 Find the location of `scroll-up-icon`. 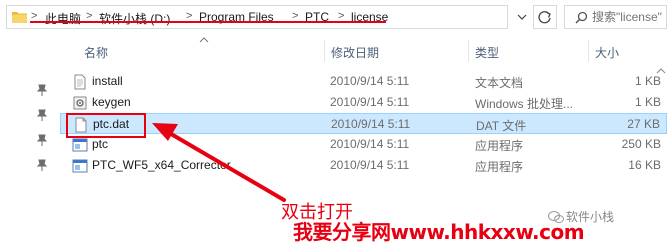

scroll-up-icon is located at coordinates (661, 71).